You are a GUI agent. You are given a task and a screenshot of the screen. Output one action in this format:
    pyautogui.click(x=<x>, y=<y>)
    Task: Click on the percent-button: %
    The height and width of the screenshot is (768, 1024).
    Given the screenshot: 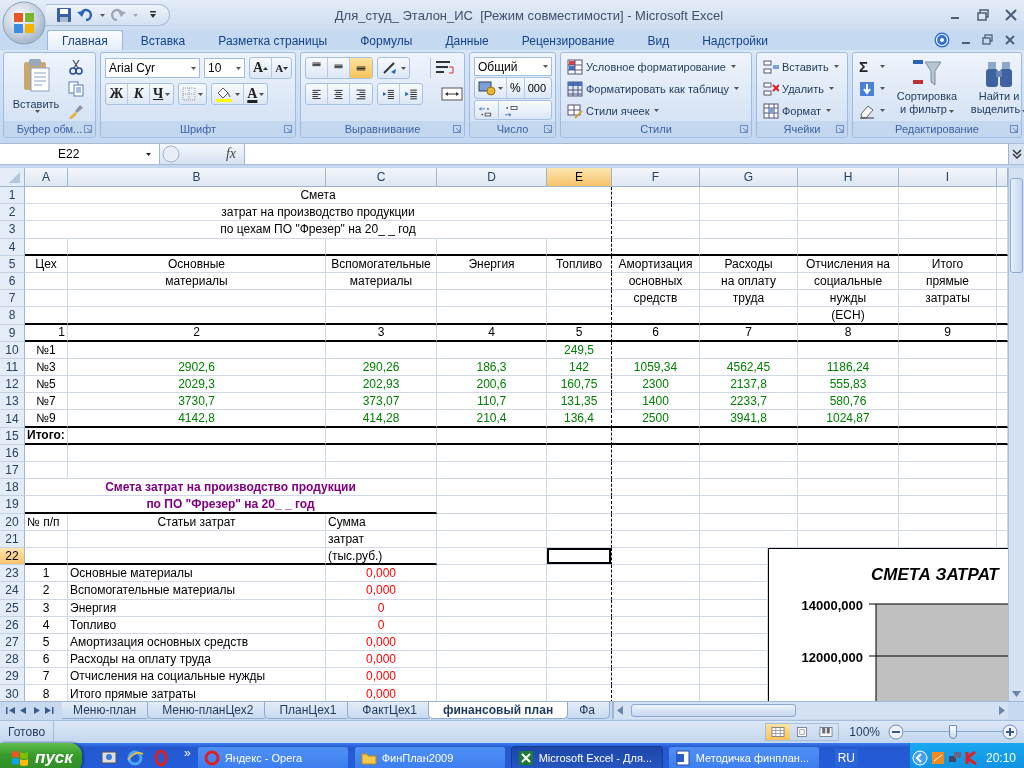 What is the action you would take?
    pyautogui.click(x=516, y=88)
    